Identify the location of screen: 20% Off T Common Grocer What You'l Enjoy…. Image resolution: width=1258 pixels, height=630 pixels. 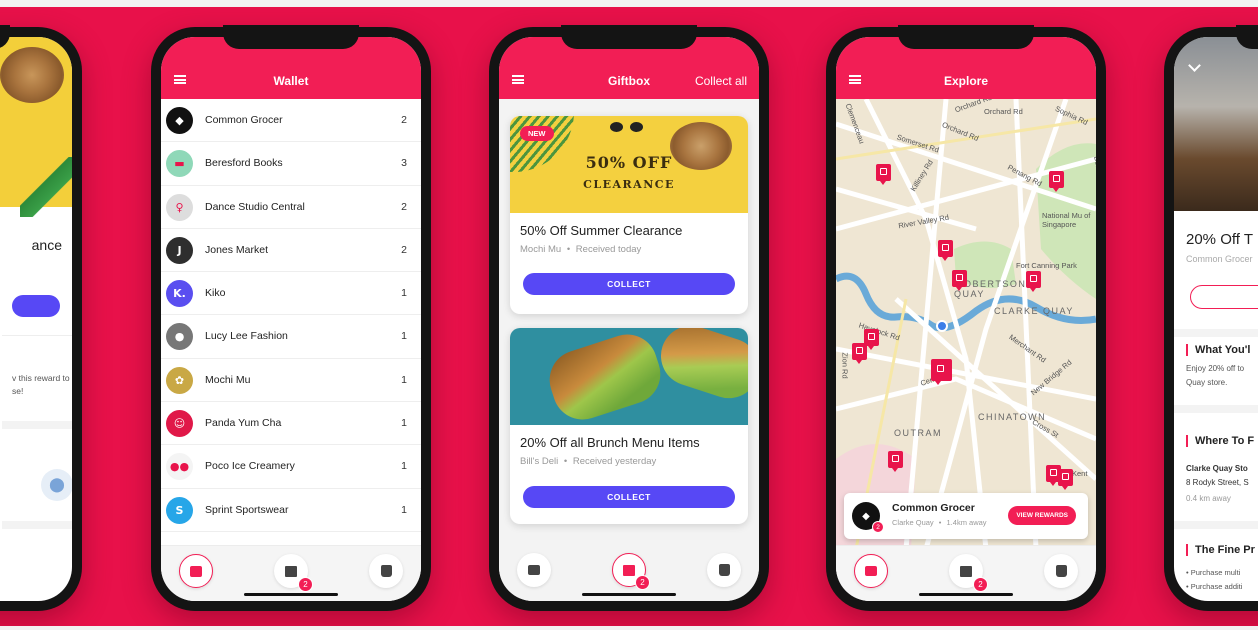
(1216, 319).